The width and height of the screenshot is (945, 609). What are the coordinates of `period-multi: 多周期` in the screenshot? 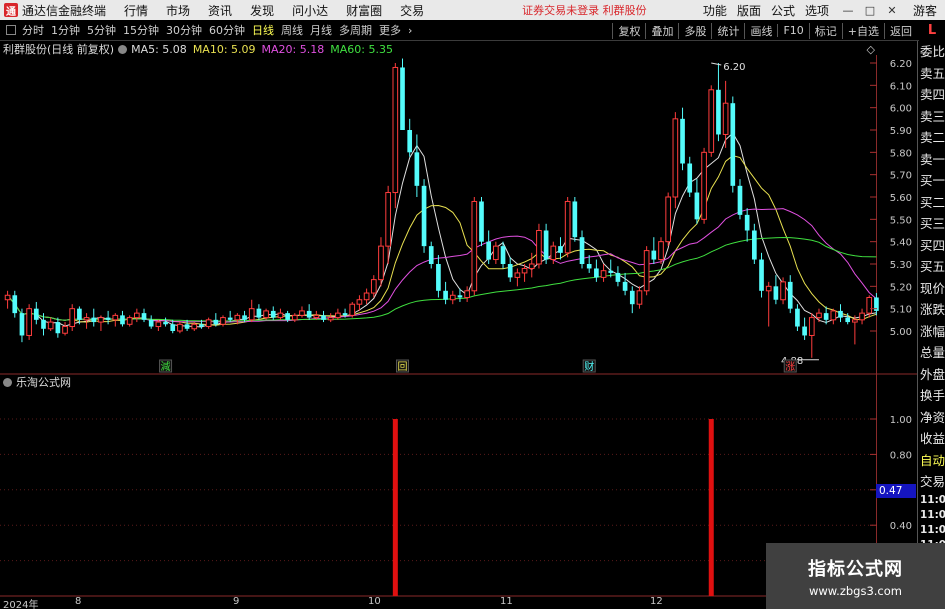 It's located at (355, 30).